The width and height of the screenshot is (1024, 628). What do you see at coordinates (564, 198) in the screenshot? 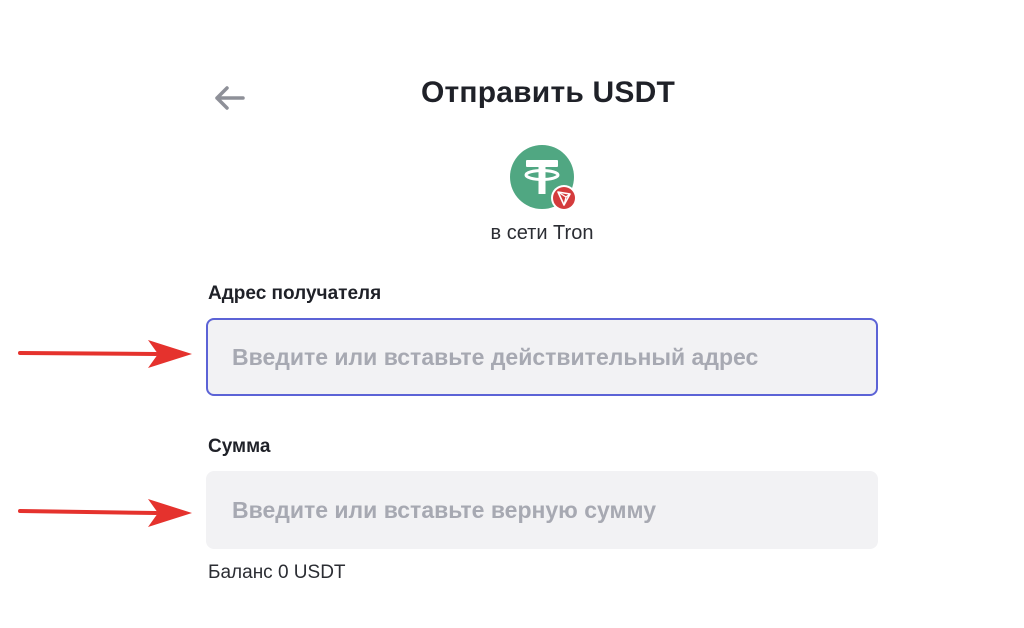
I see `tron-icon` at bounding box center [564, 198].